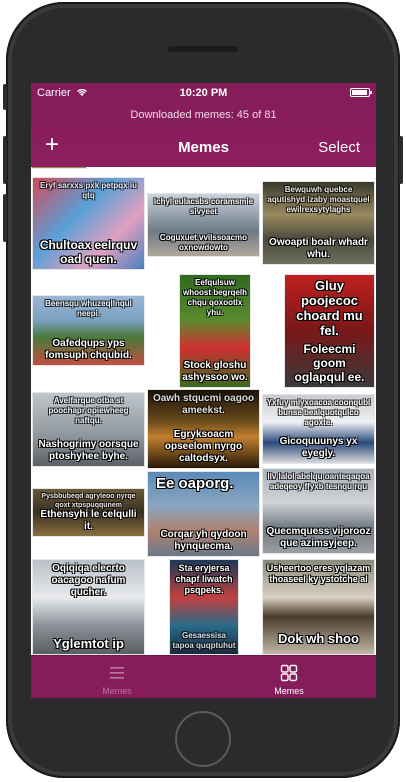 The width and height of the screenshot is (406, 782). What do you see at coordinates (5, 160) in the screenshot?
I see `volume-up-button` at bounding box center [5, 160].